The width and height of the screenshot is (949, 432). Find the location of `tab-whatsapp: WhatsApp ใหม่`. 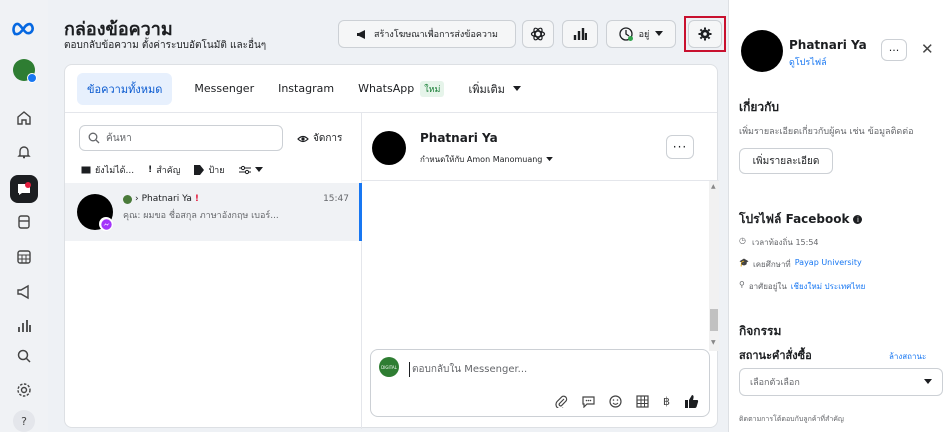

tab-whatsapp: WhatsApp ใหม่ is located at coordinates (401, 88).